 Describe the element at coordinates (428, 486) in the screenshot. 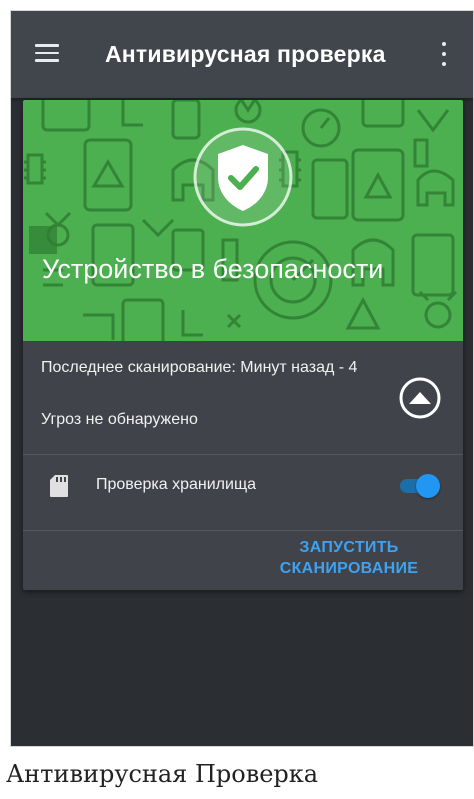

I see `toggle-thumb` at that location.